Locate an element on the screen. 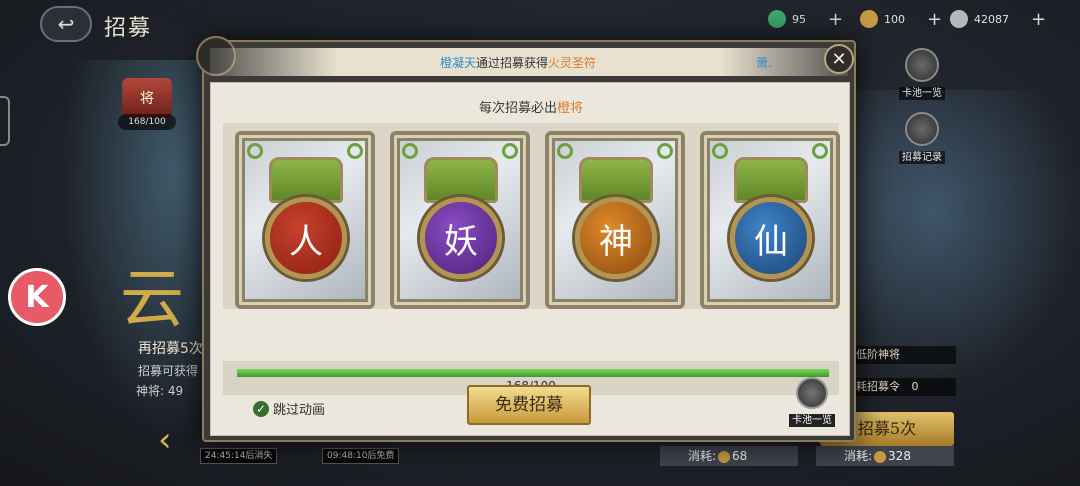 The image size is (1080, 486). pool-overview-label: 卡池一览 is located at coordinates (812, 420).